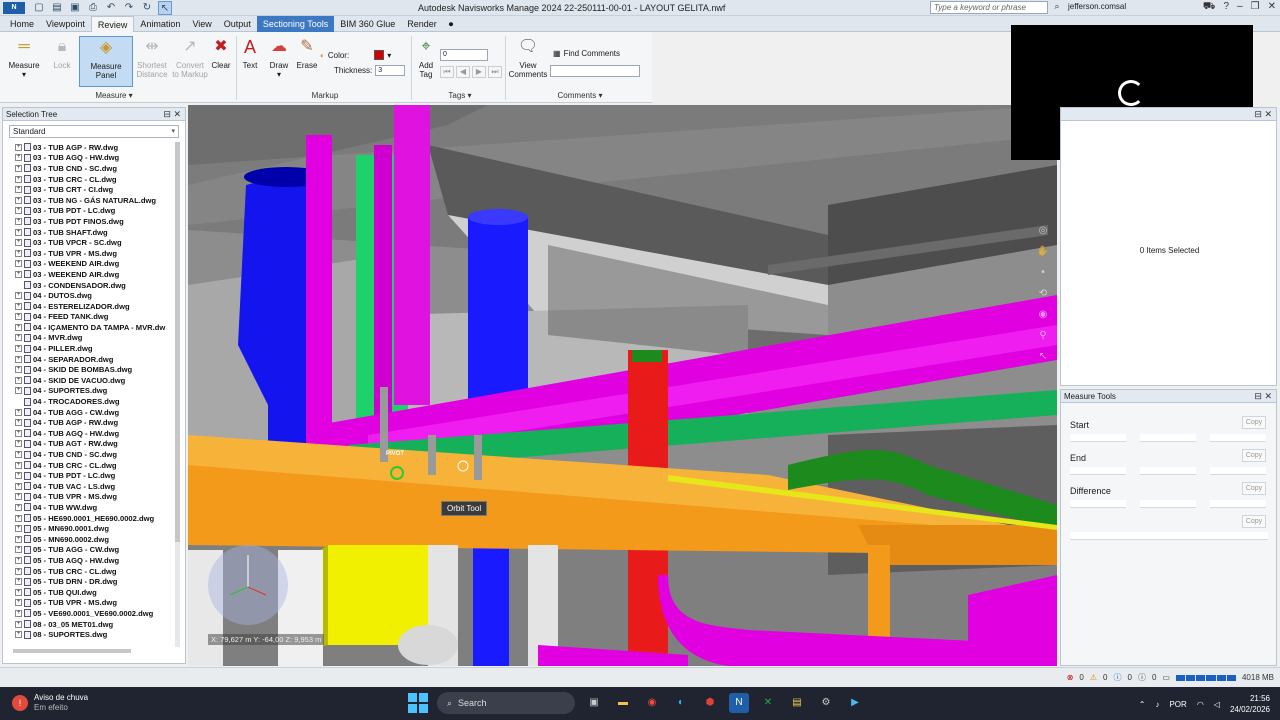 The height and width of the screenshot is (720, 1280). Describe the element at coordinates (95, 539) in the screenshot. I see `tree-item: +05 - MN690.0002.dwg` at that location.